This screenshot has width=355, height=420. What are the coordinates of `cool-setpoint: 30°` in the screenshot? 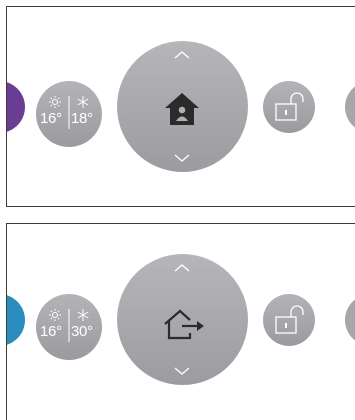 It's located at (82, 331).